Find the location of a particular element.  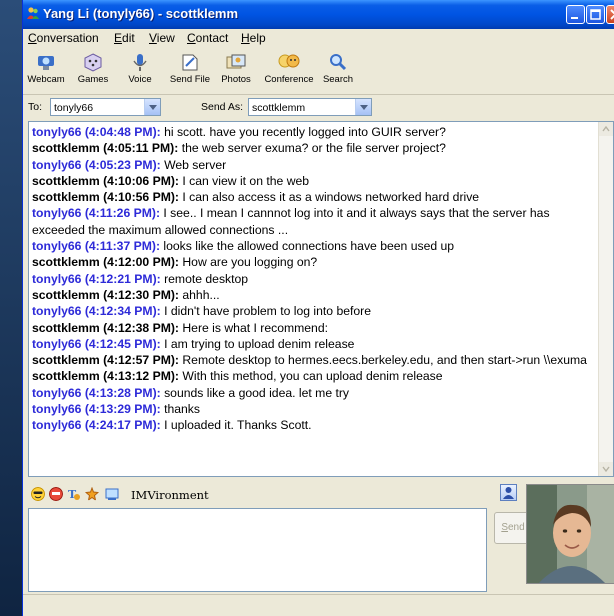

games-button: Games is located at coordinates (93, 71).